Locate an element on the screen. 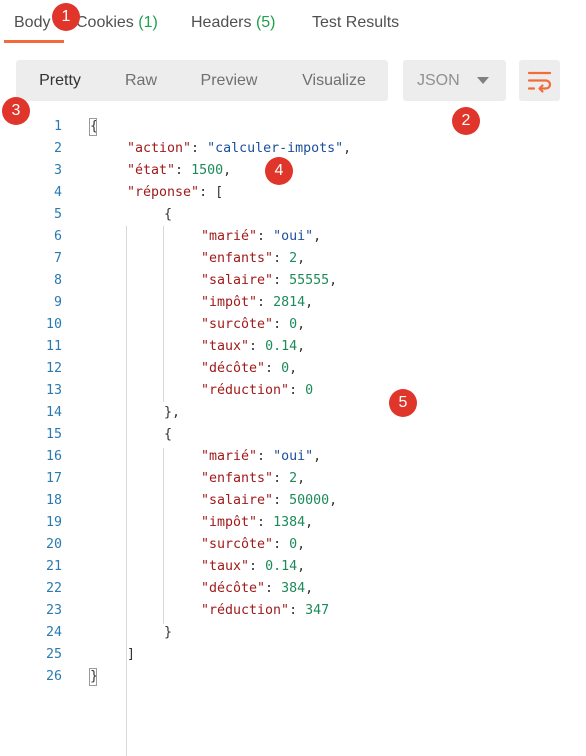  format-dropdown: JSON is located at coordinates (454, 80).